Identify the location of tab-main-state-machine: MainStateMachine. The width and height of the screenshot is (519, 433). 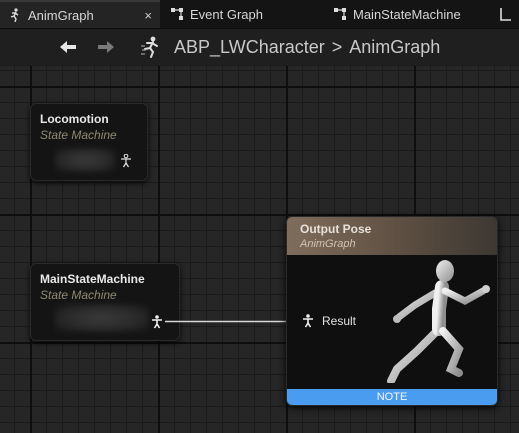
(413, 14).